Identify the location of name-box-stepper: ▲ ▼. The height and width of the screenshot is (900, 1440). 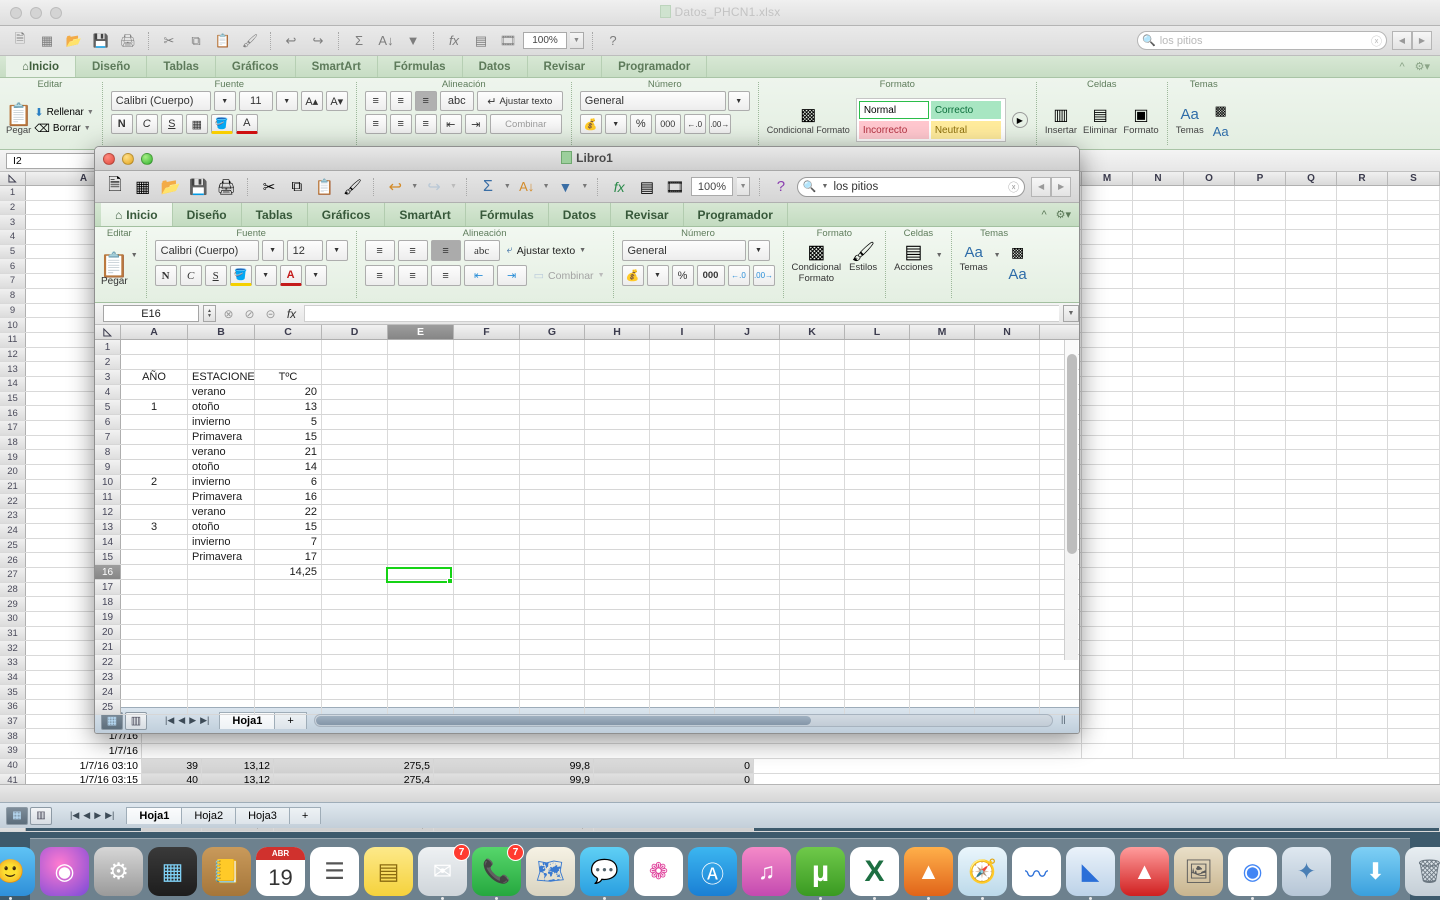
(209, 313).